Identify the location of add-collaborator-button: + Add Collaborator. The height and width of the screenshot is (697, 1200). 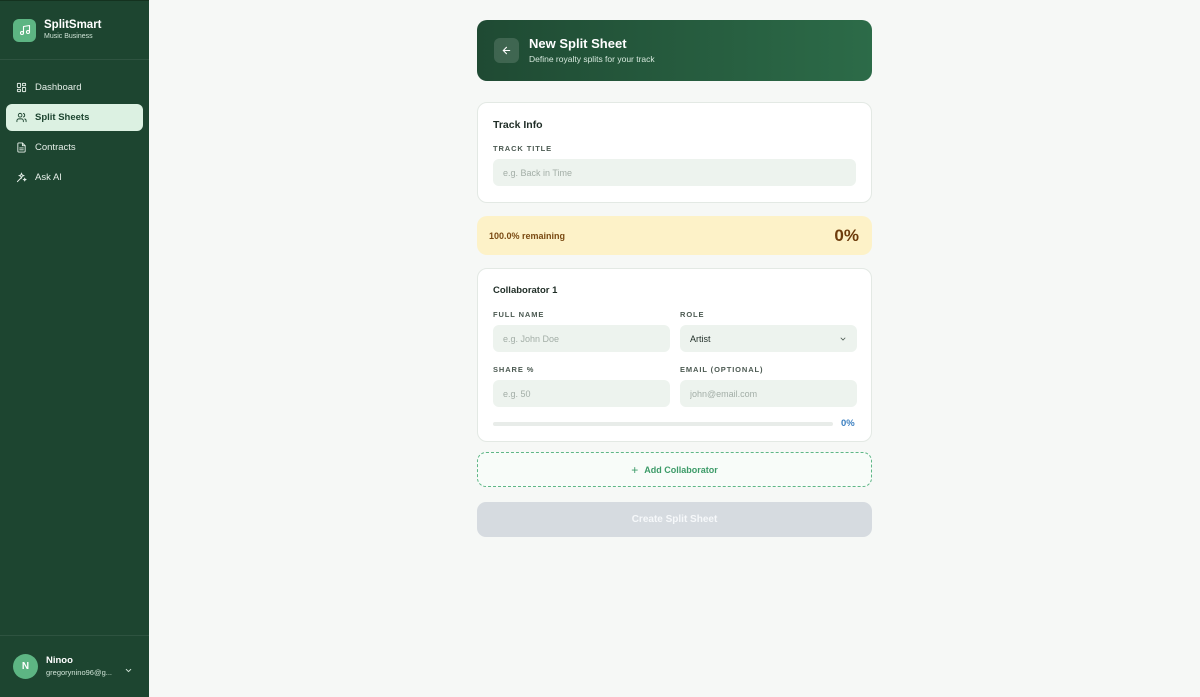
(674, 469).